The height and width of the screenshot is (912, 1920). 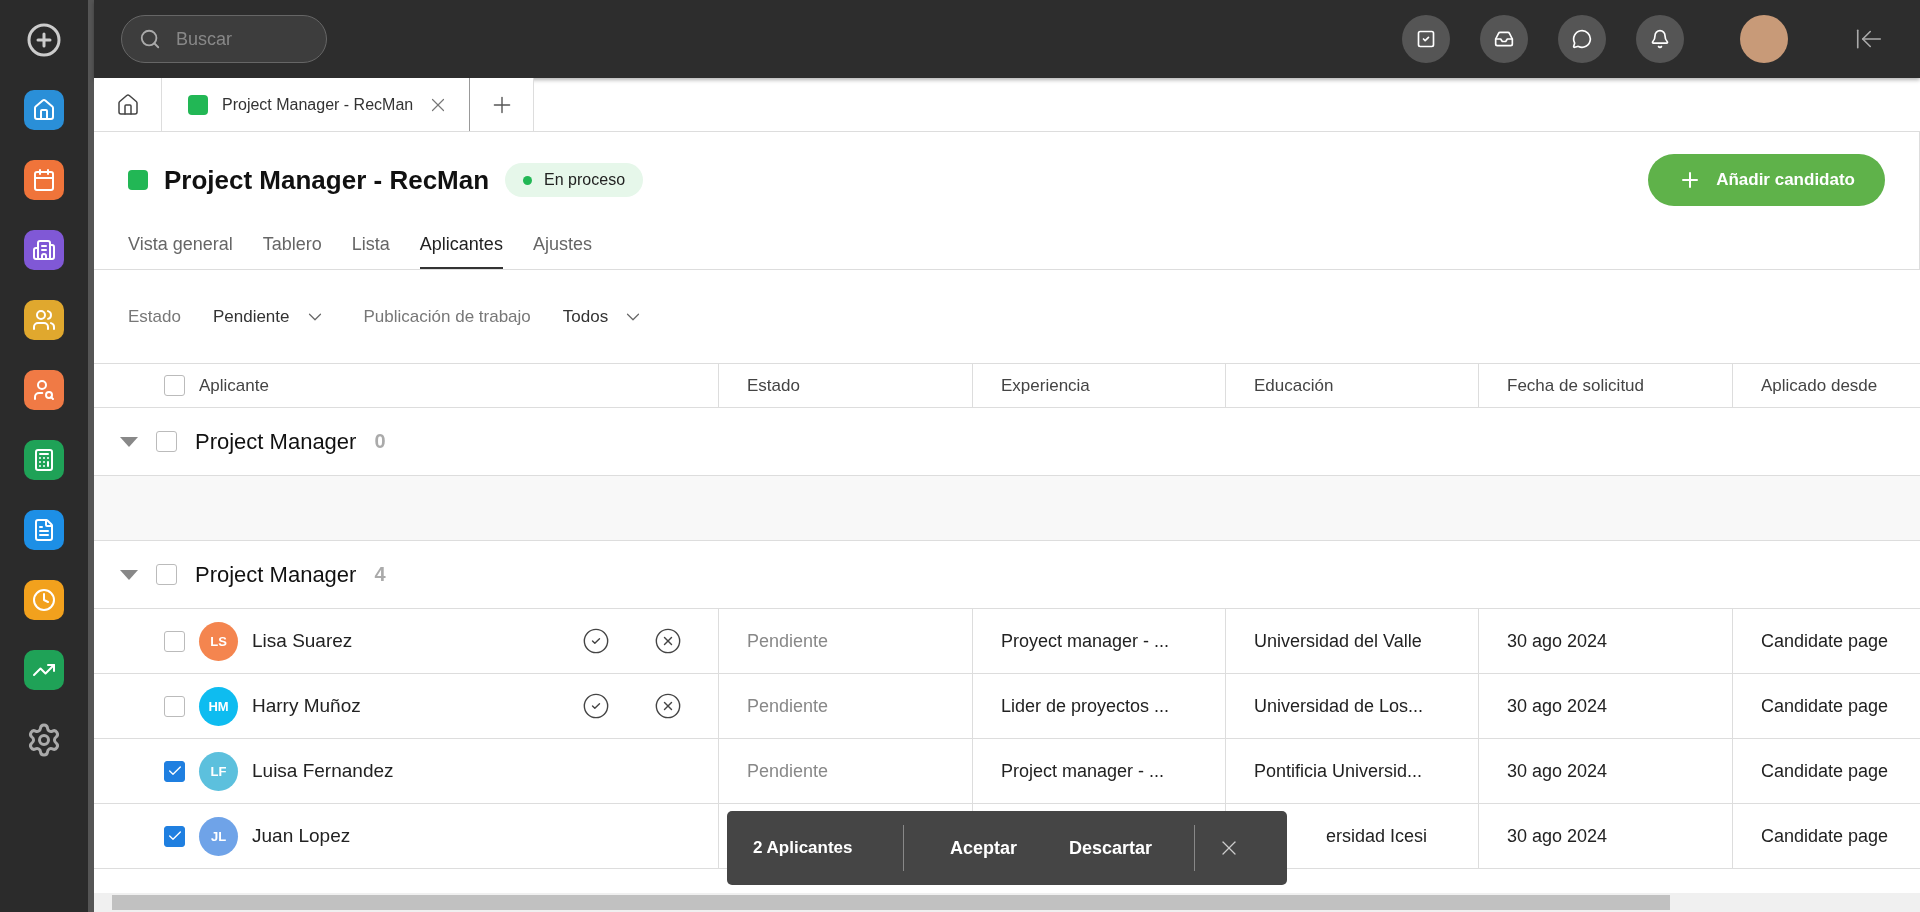 I want to click on table-cell: Universidad del Valle, so click(x=1338, y=641).